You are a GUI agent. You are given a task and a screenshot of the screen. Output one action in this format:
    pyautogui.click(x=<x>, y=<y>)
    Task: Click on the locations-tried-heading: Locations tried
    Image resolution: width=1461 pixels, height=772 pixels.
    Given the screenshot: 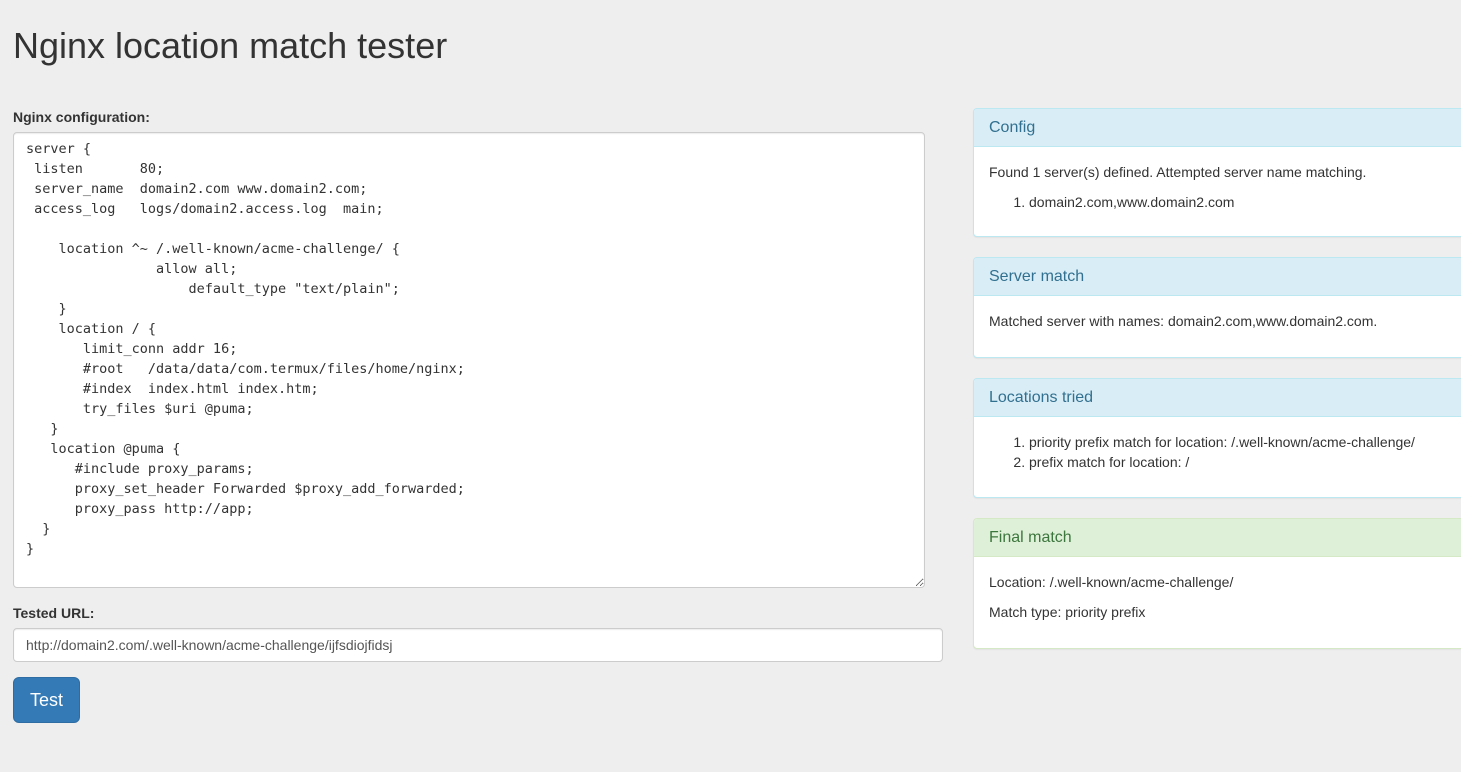 What is the action you would take?
    pyautogui.click(x=1217, y=398)
    